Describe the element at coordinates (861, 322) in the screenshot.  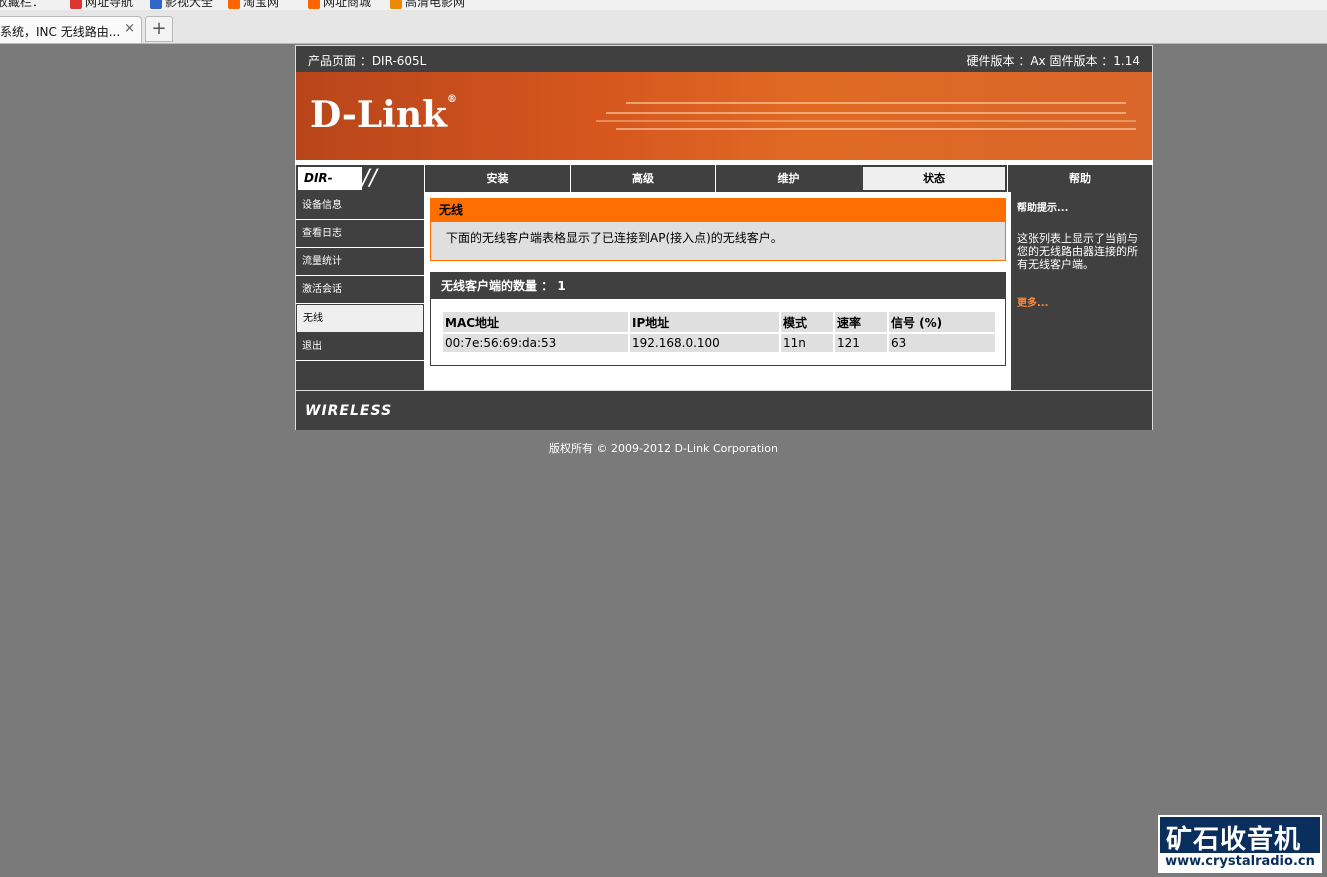
I see `column-header: 速率` at that location.